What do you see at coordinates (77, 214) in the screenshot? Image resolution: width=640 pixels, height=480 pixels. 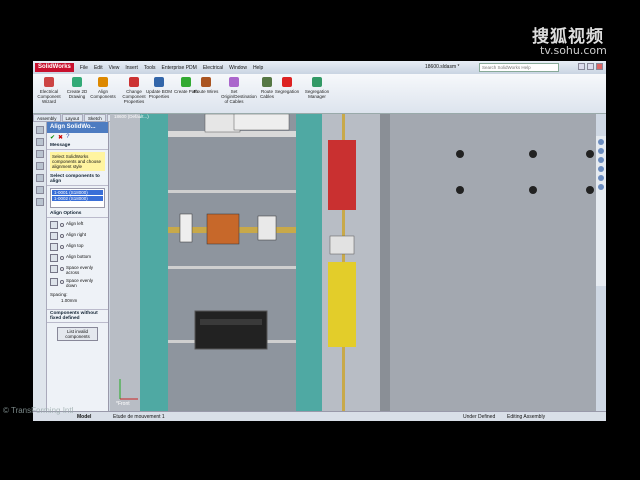 I see `options-header: Align Options` at bounding box center [77, 214].